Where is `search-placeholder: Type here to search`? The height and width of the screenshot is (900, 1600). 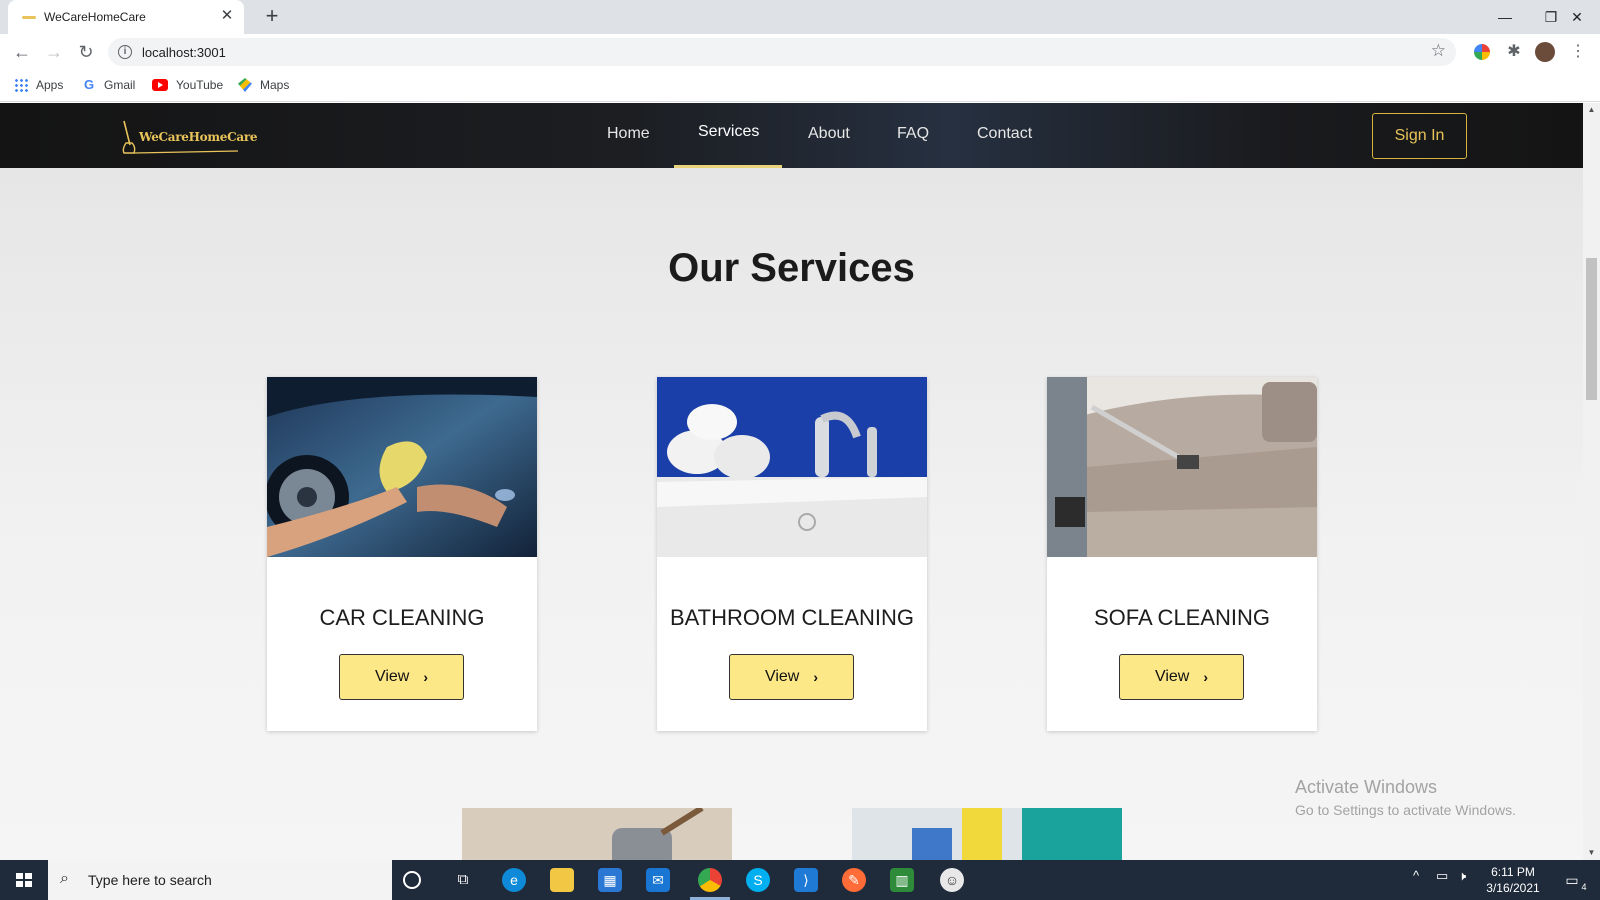
search-placeholder: Type here to search is located at coordinates (150, 880).